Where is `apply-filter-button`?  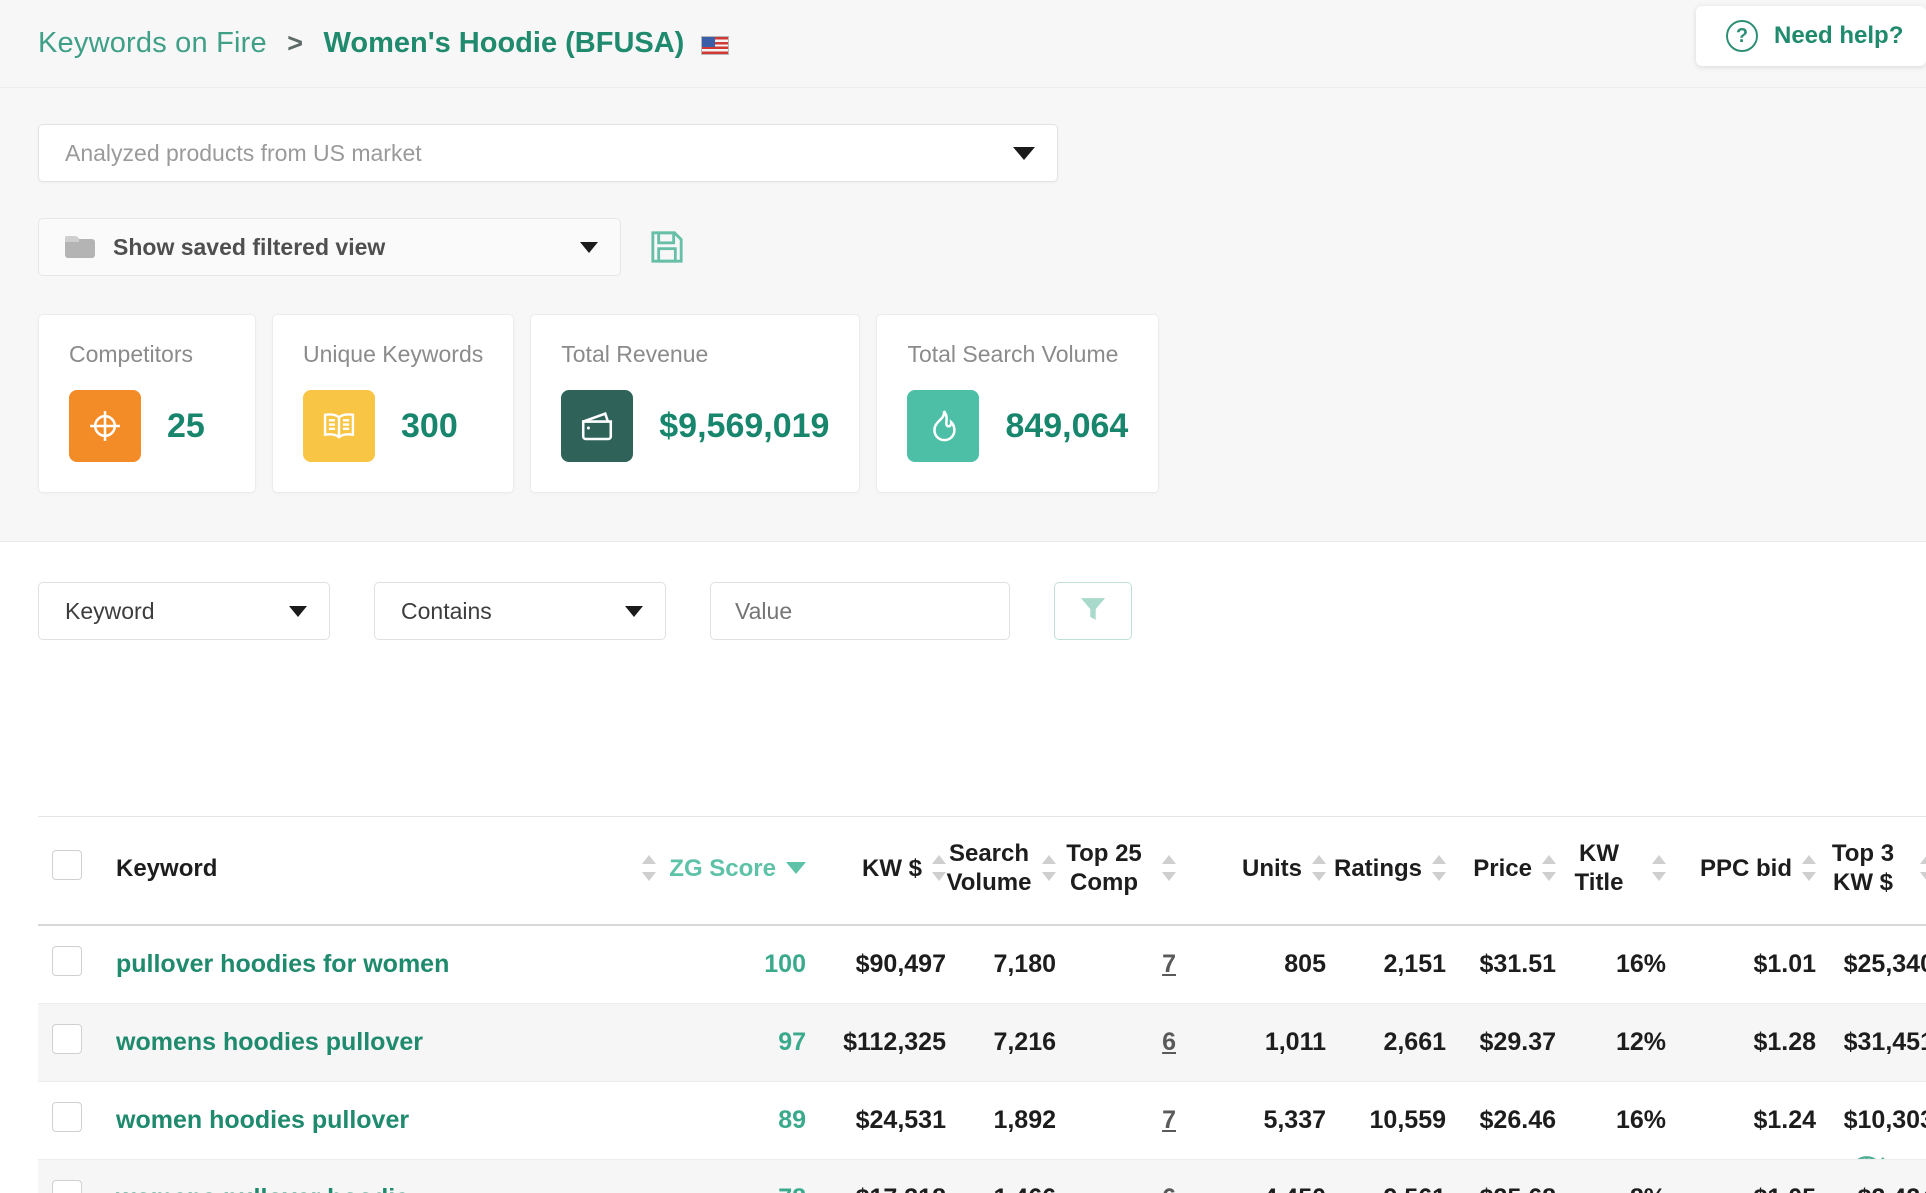 apply-filter-button is located at coordinates (1093, 611).